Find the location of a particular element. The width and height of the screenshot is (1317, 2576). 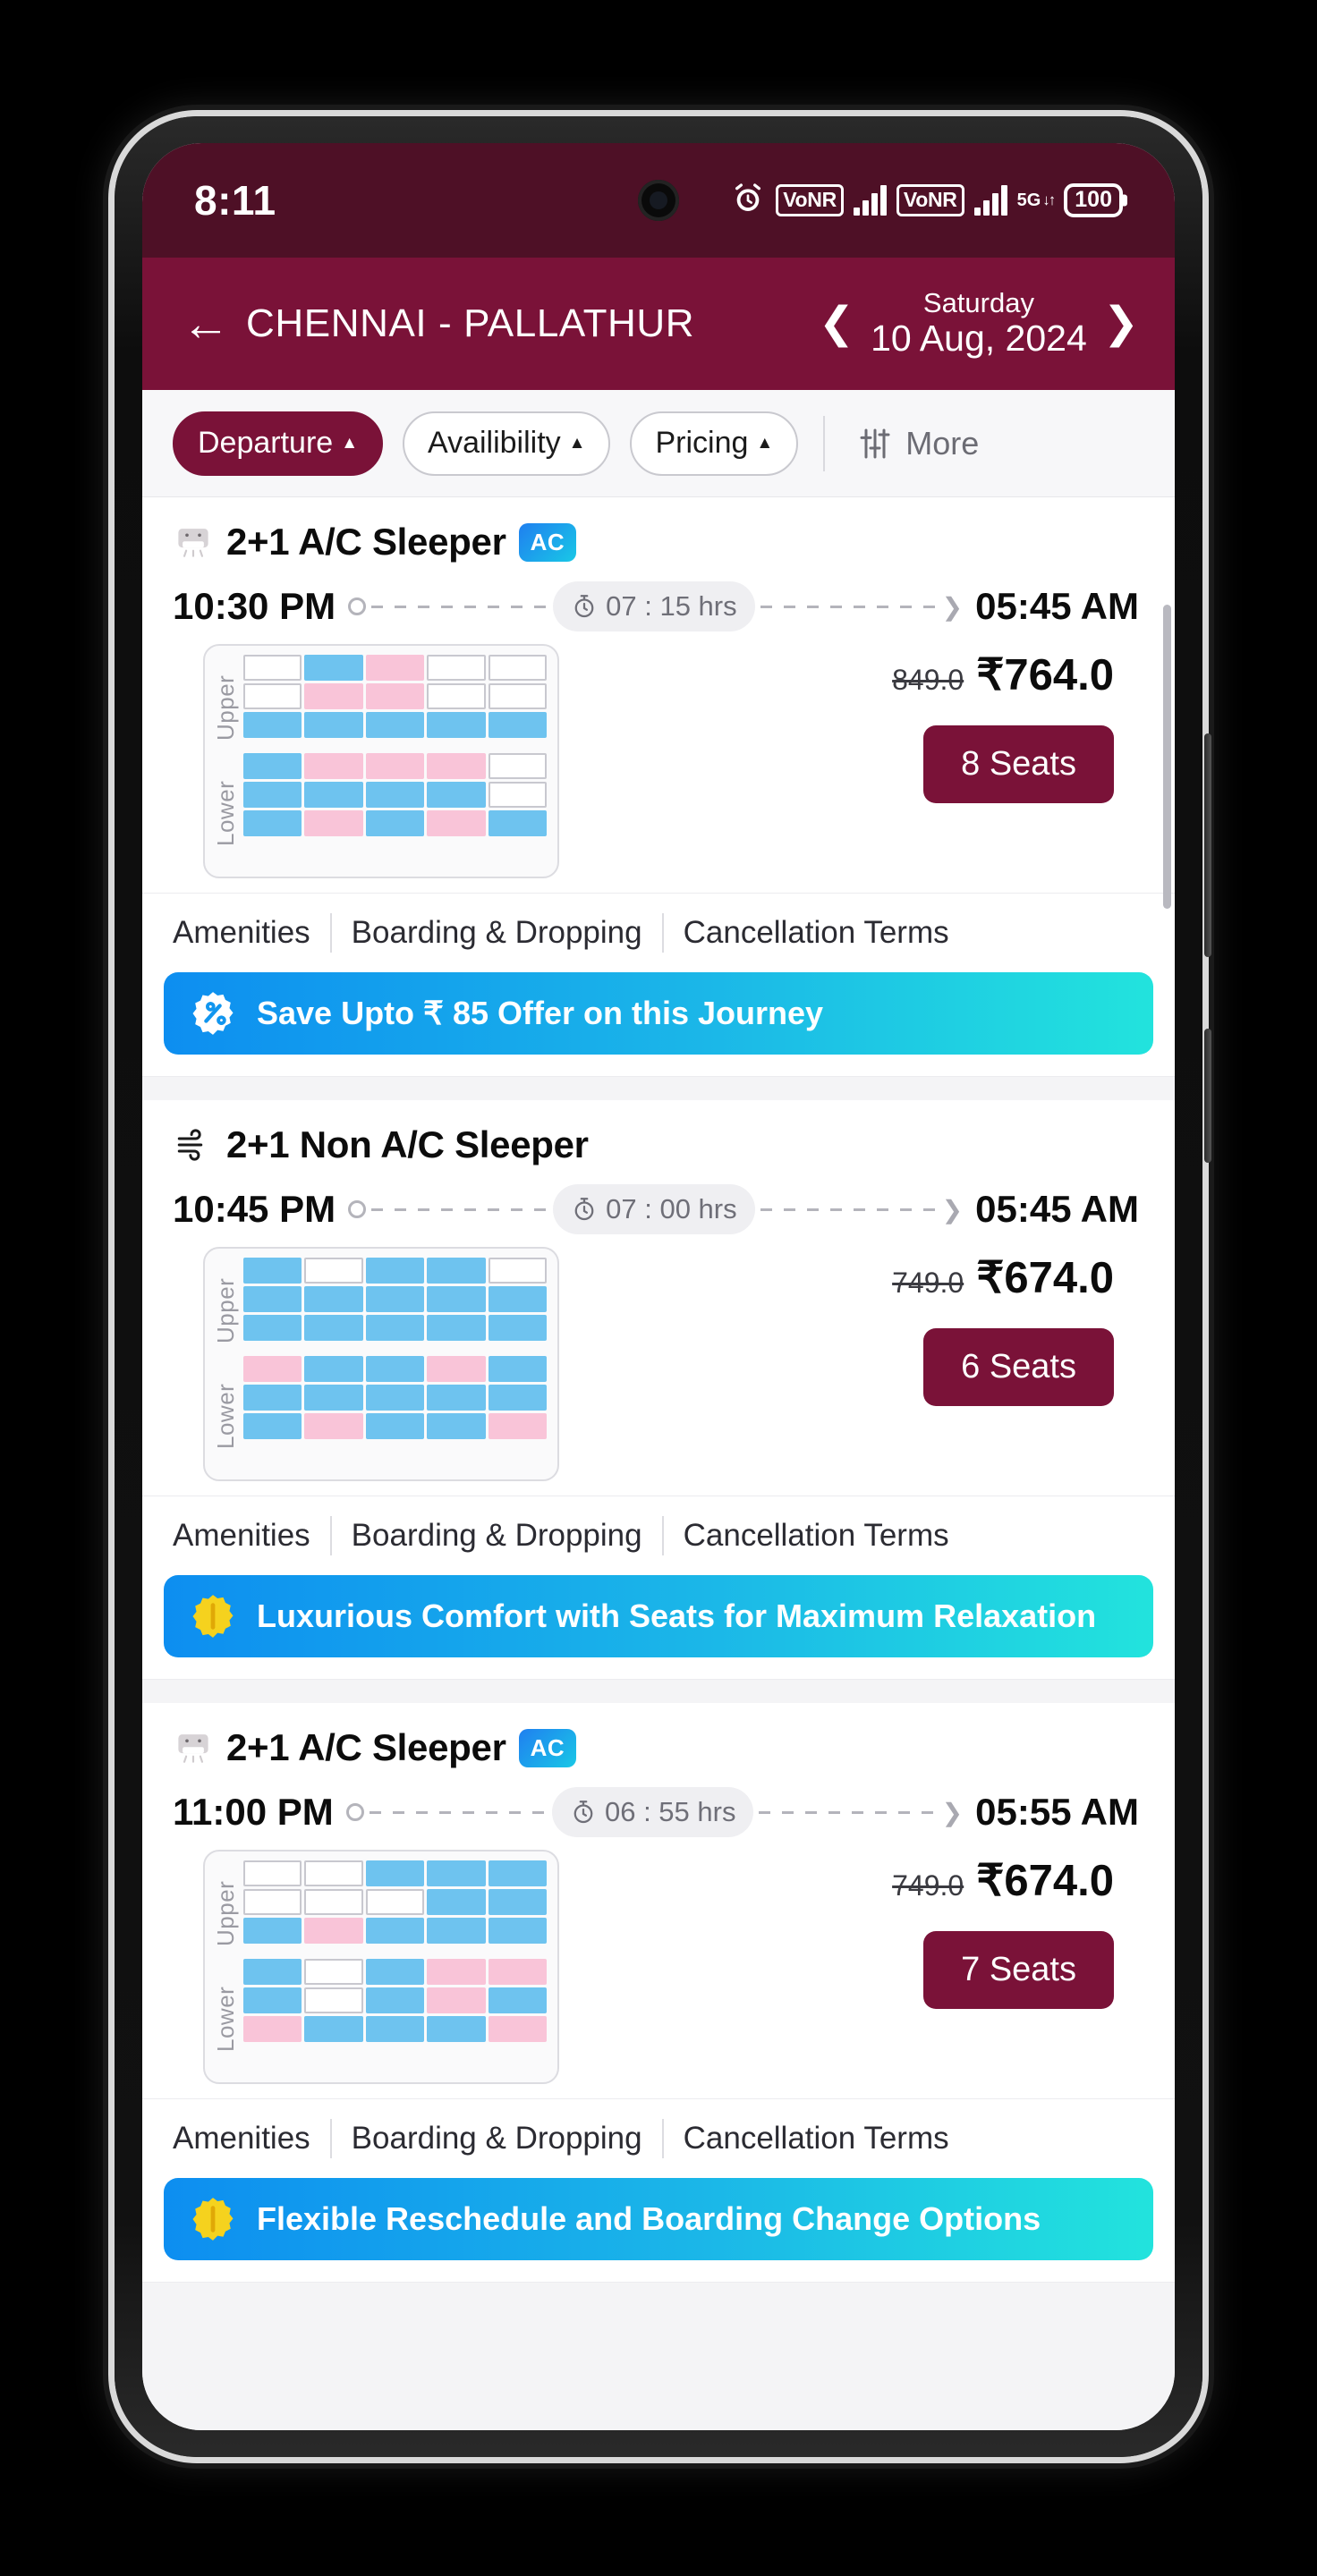

sim2-signal-icon is located at coordinates (990, 200).